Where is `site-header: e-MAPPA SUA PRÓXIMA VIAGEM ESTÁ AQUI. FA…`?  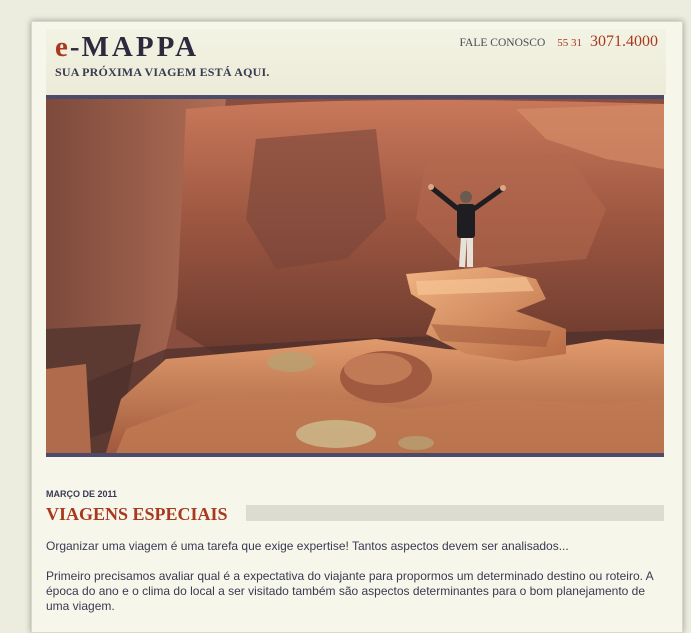
site-header: e-MAPPA SUA PRÓXIMA VIAGEM ESTÁ AQUI. FA… is located at coordinates (356, 62).